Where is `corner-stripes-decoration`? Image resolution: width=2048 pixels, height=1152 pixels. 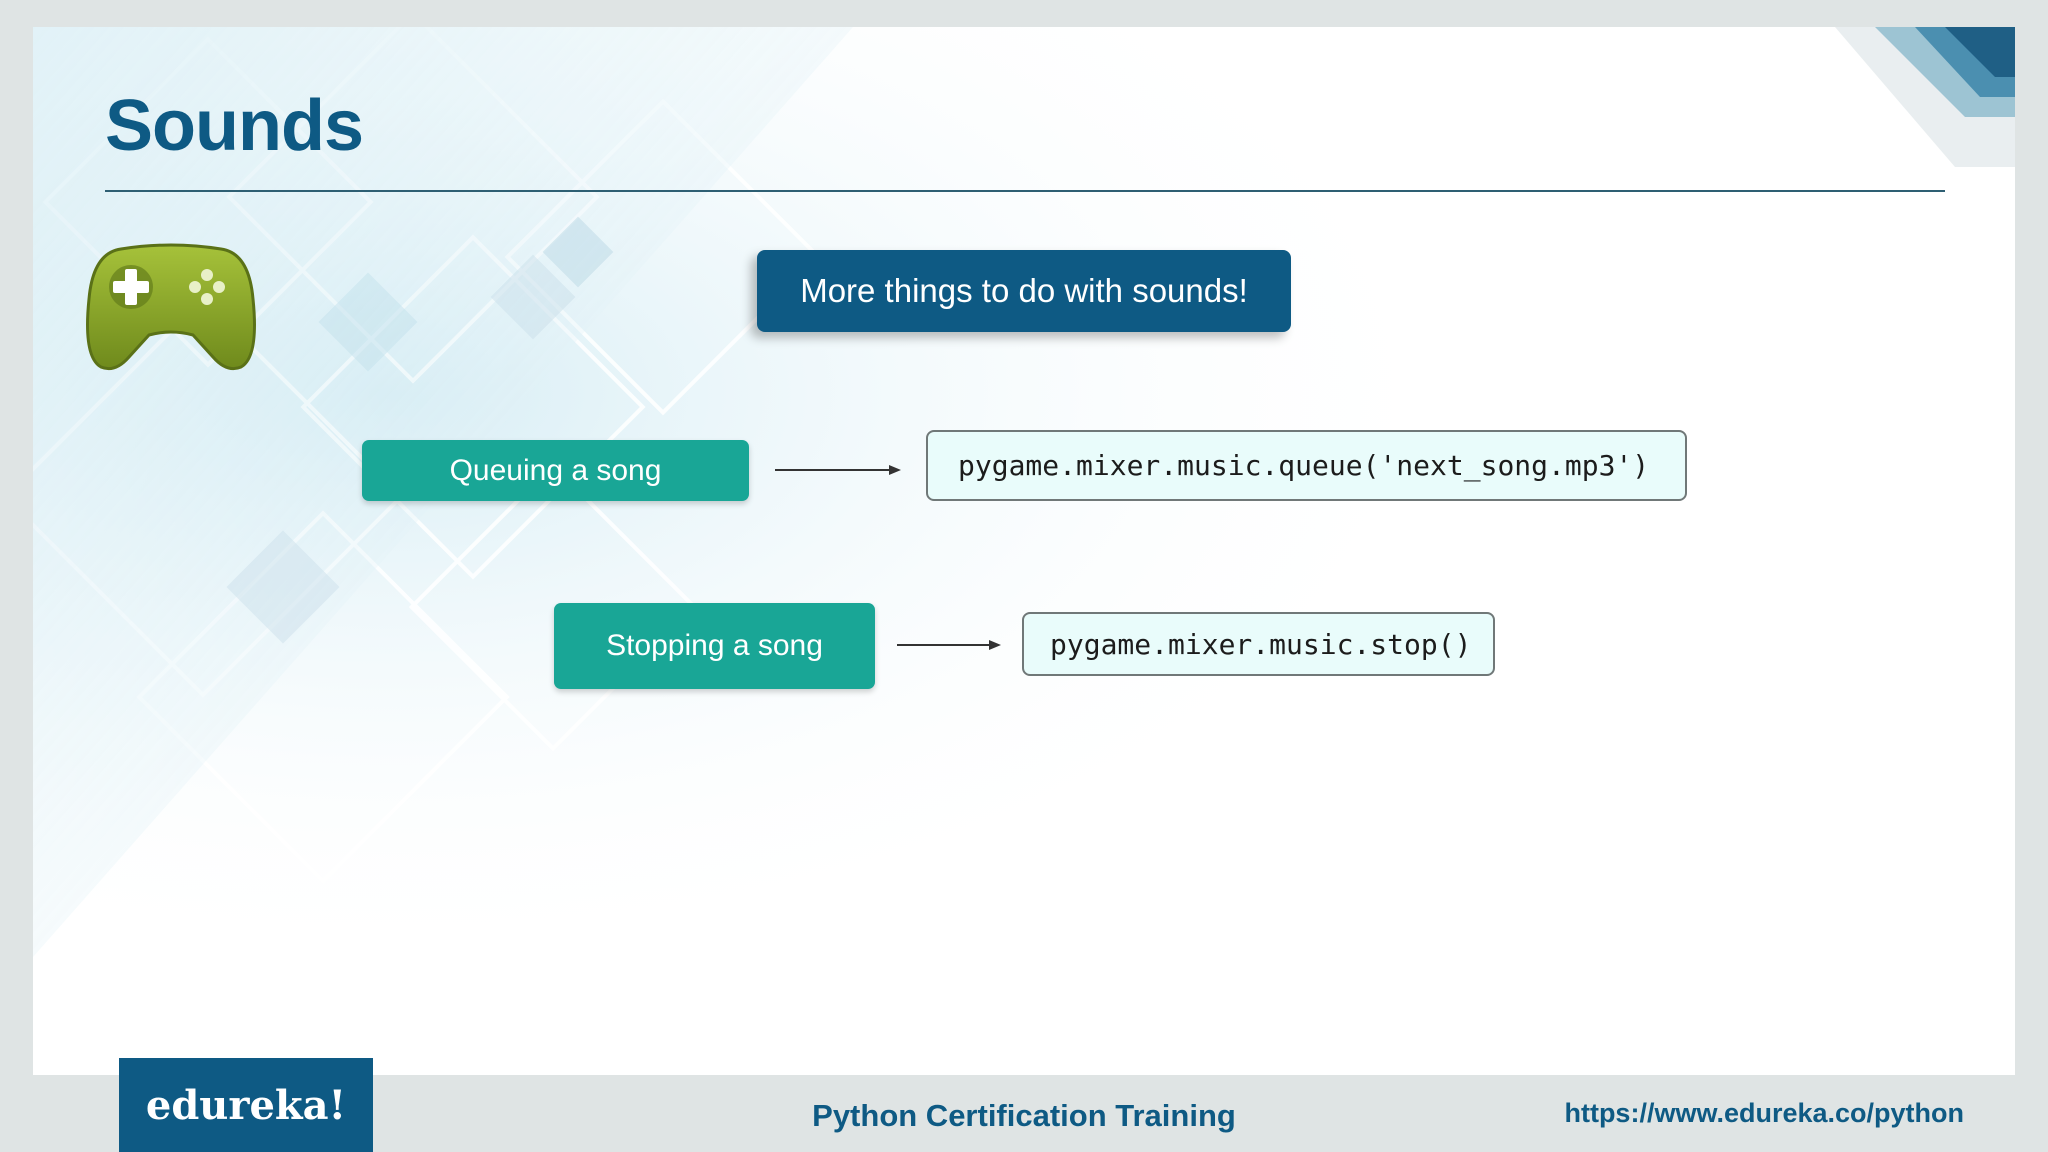
corner-stripes-decoration is located at coordinates (1925, 97).